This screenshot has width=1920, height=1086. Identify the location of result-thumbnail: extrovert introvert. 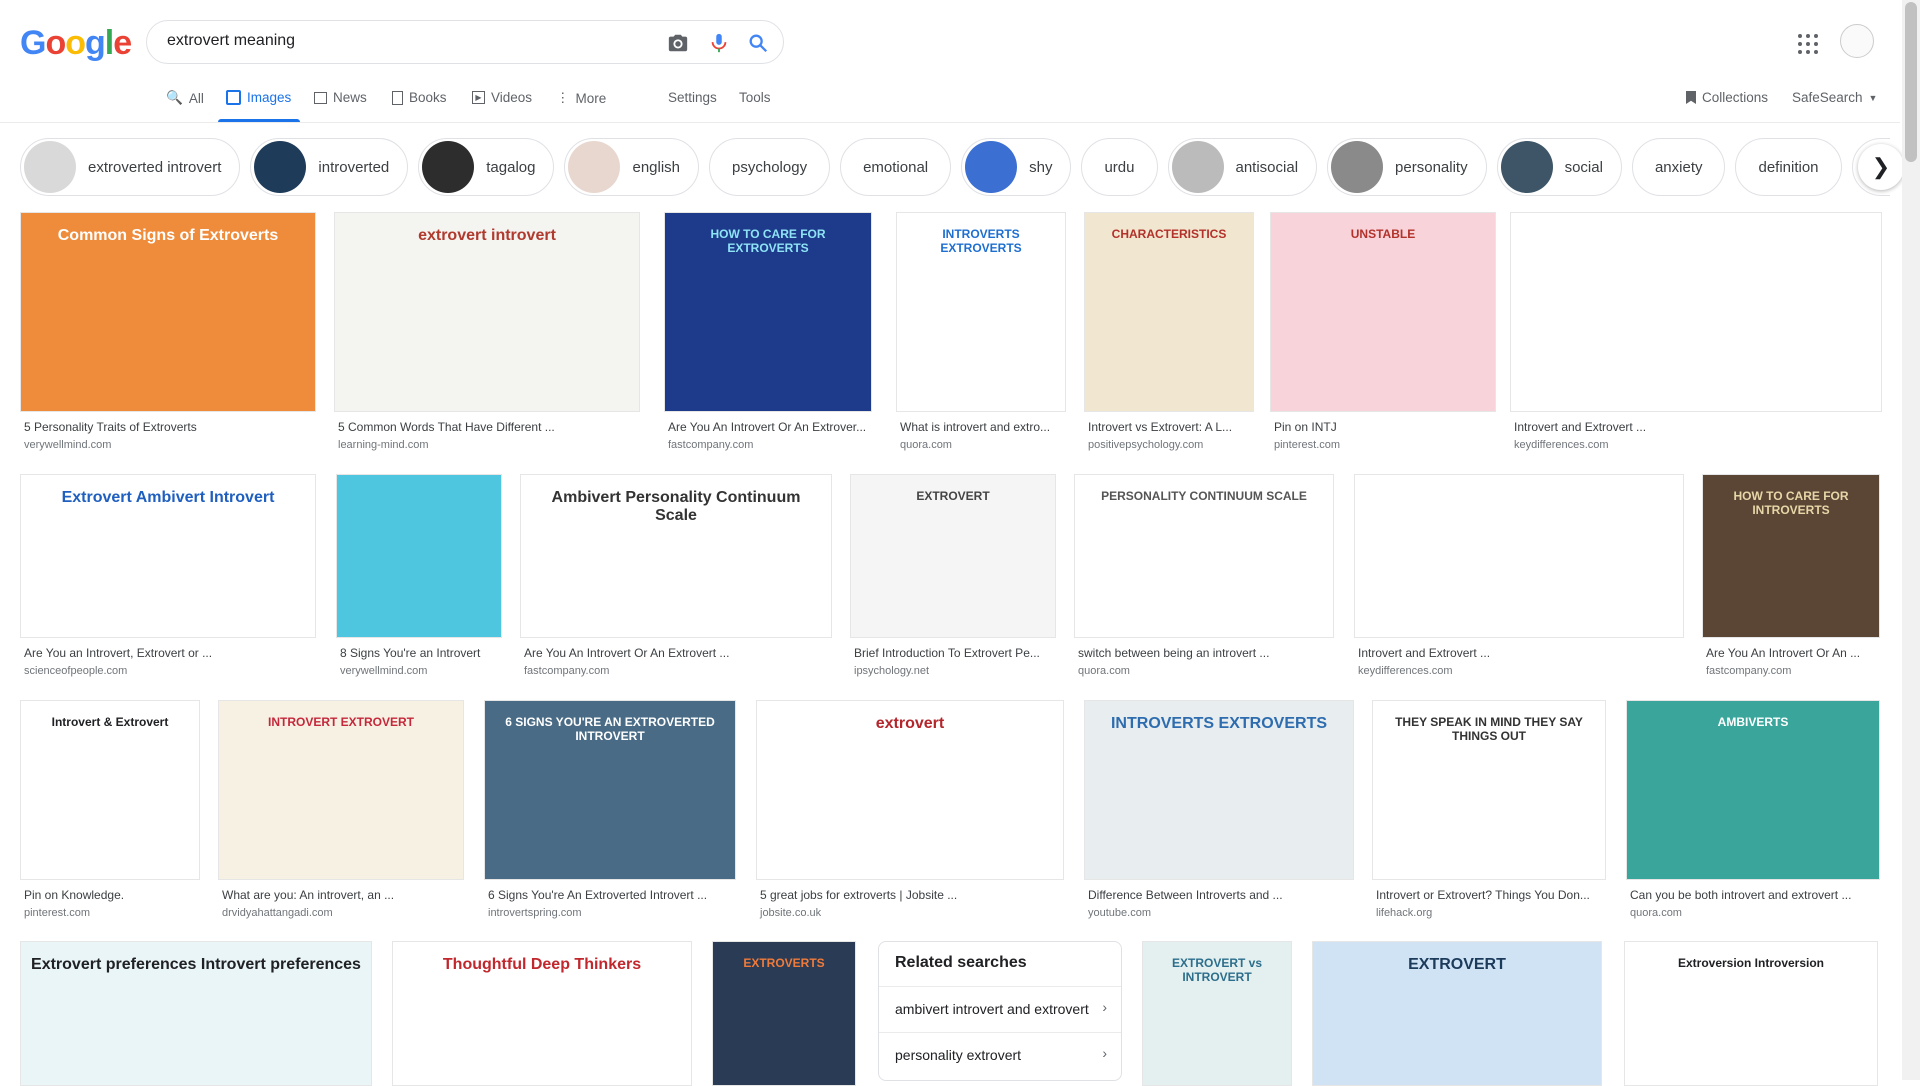
(487, 312).